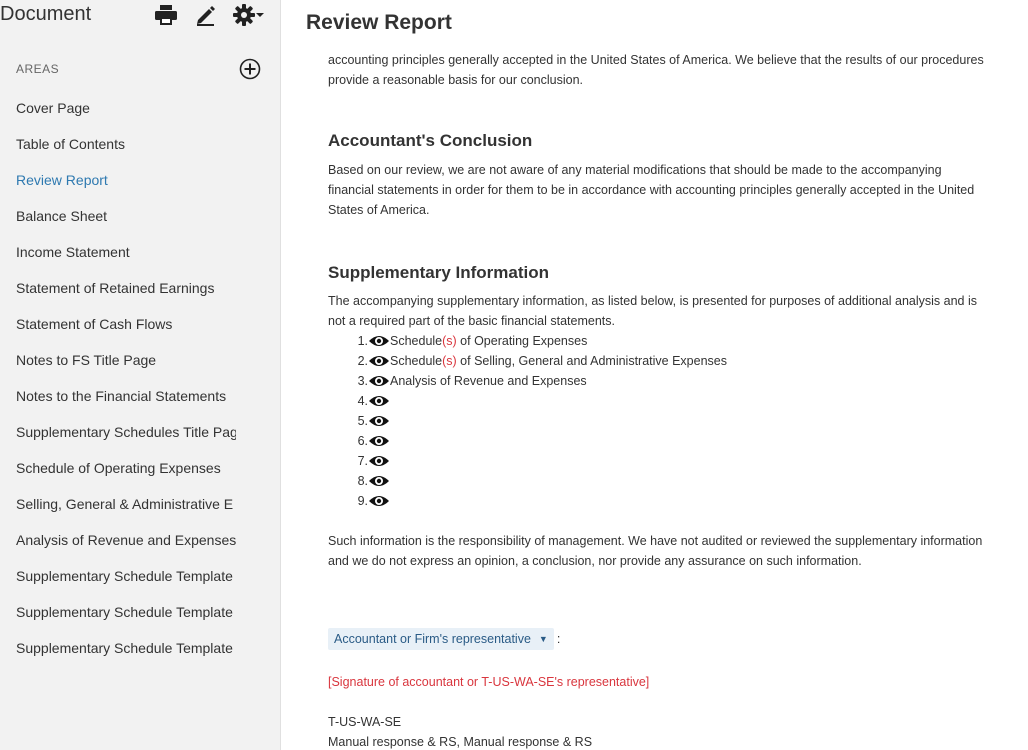  What do you see at coordinates (365, 722) in the screenshot?
I see `firm-name: T-US-WA-SE` at bounding box center [365, 722].